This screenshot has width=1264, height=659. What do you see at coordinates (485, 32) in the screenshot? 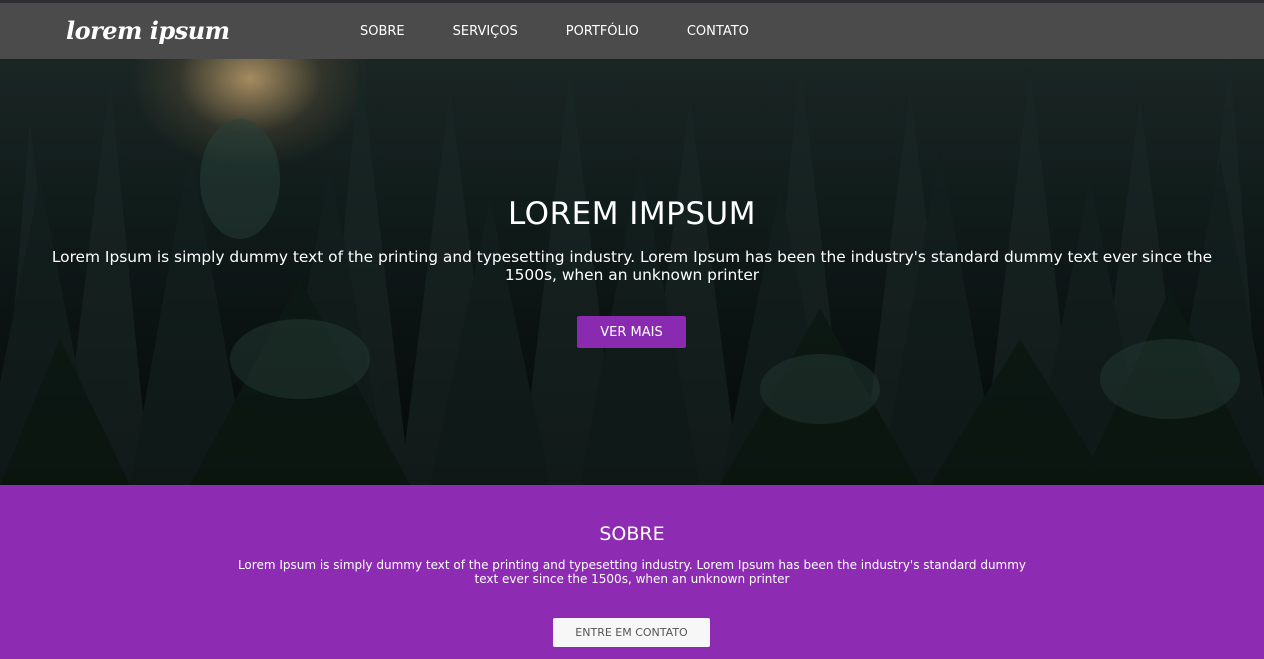
I see `nav-item-servicos: SERVIÇOS` at bounding box center [485, 32].